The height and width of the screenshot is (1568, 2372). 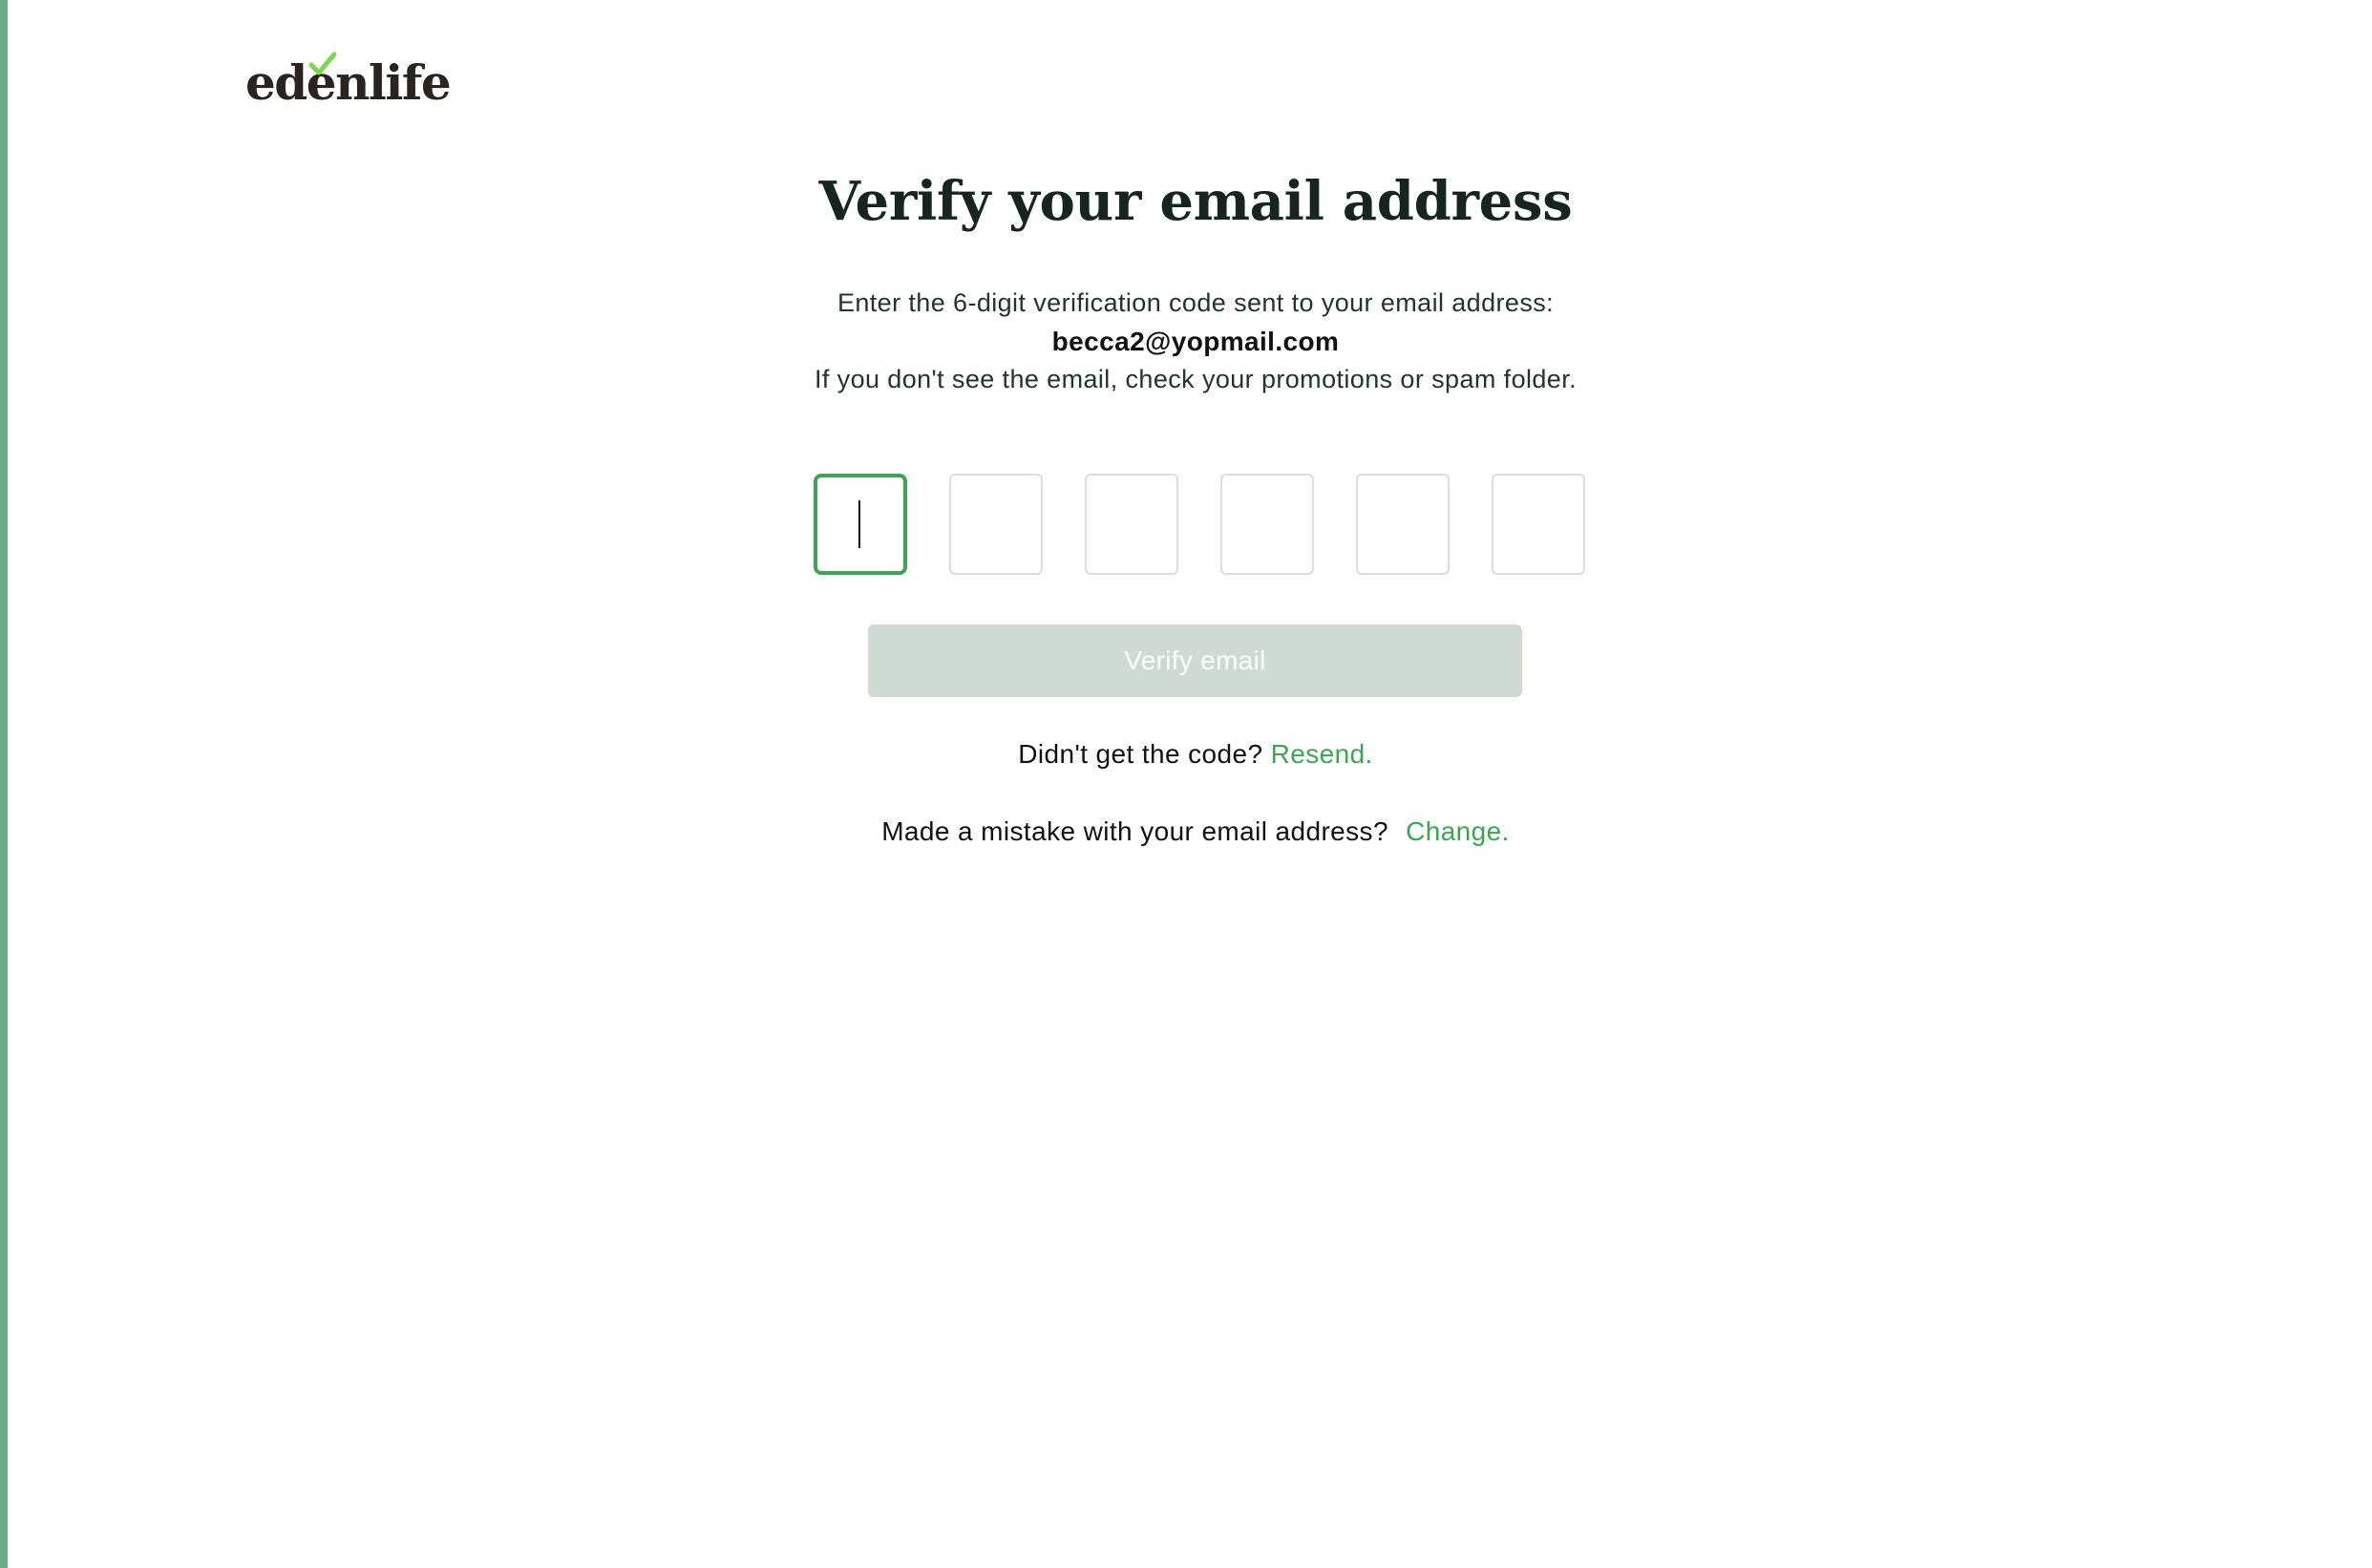 What do you see at coordinates (1195, 341) in the screenshot?
I see `email-address: becca2@yopmail.com` at bounding box center [1195, 341].